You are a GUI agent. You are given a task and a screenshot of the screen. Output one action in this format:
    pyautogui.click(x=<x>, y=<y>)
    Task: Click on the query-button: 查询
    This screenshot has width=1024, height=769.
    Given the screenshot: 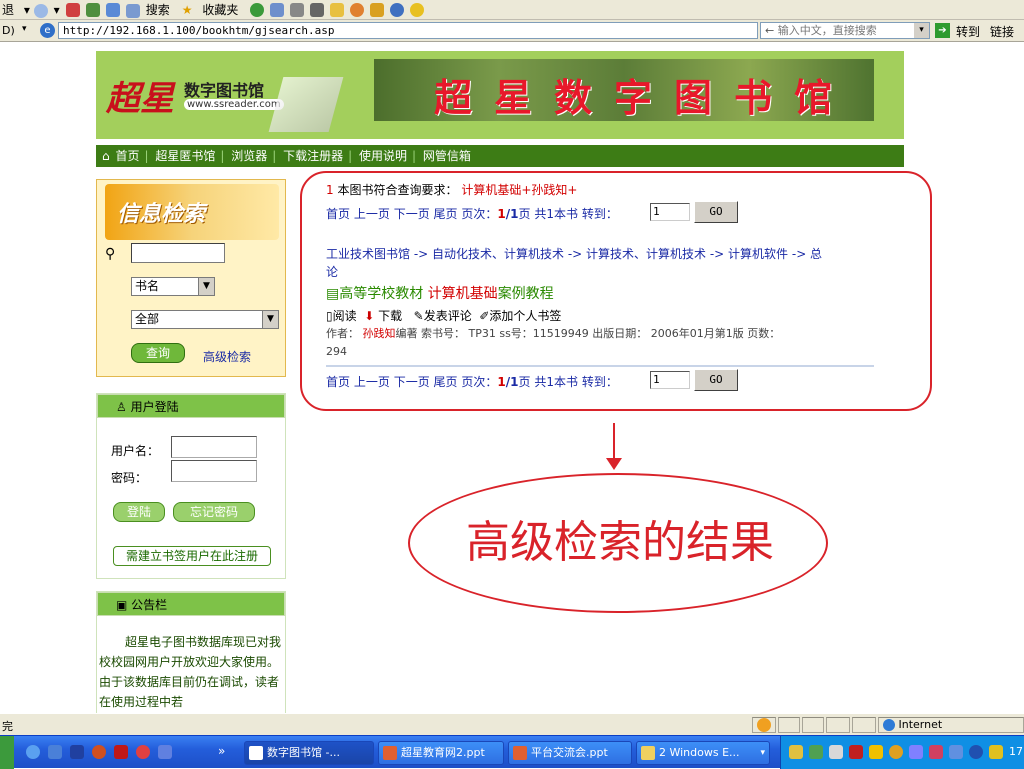 What is the action you would take?
    pyautogui.click(x=158, y=353)
    